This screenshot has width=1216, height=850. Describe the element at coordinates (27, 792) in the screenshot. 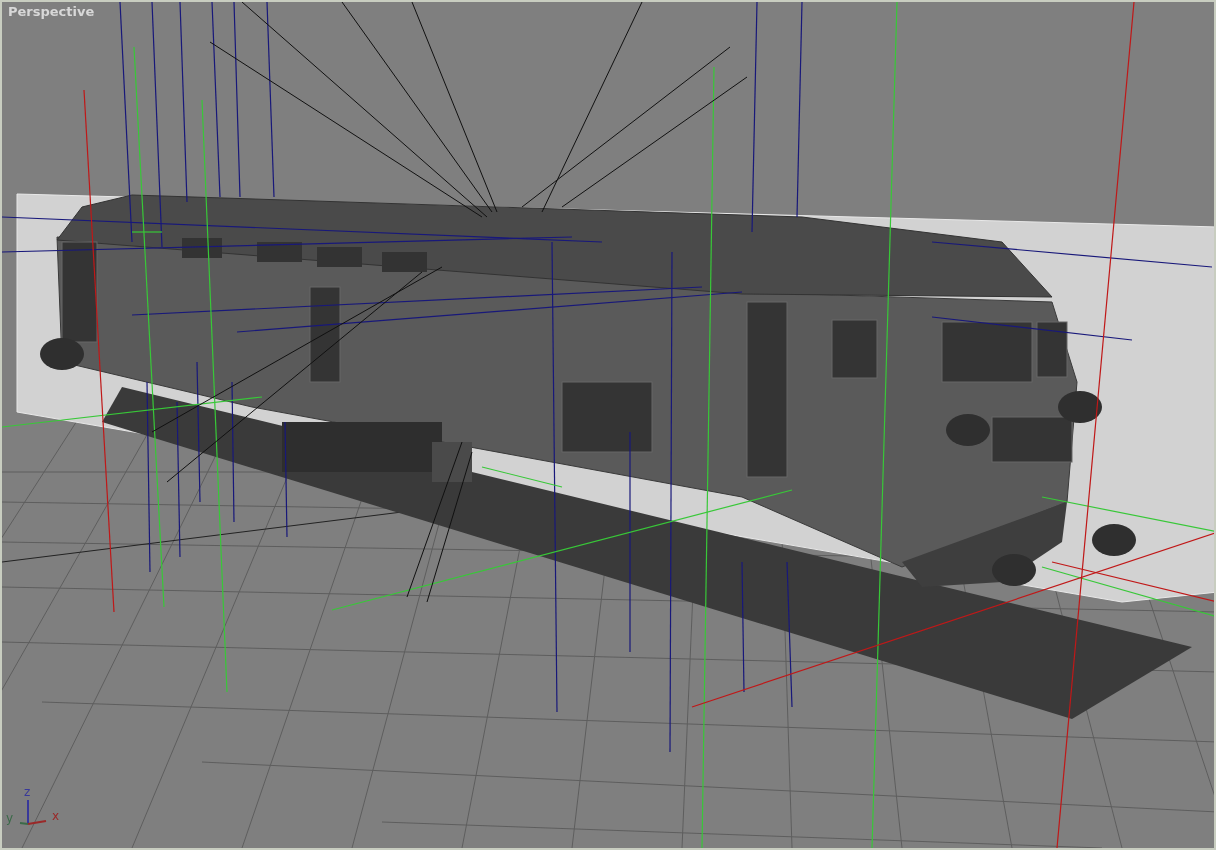

I see `axis-label: z` at that location.